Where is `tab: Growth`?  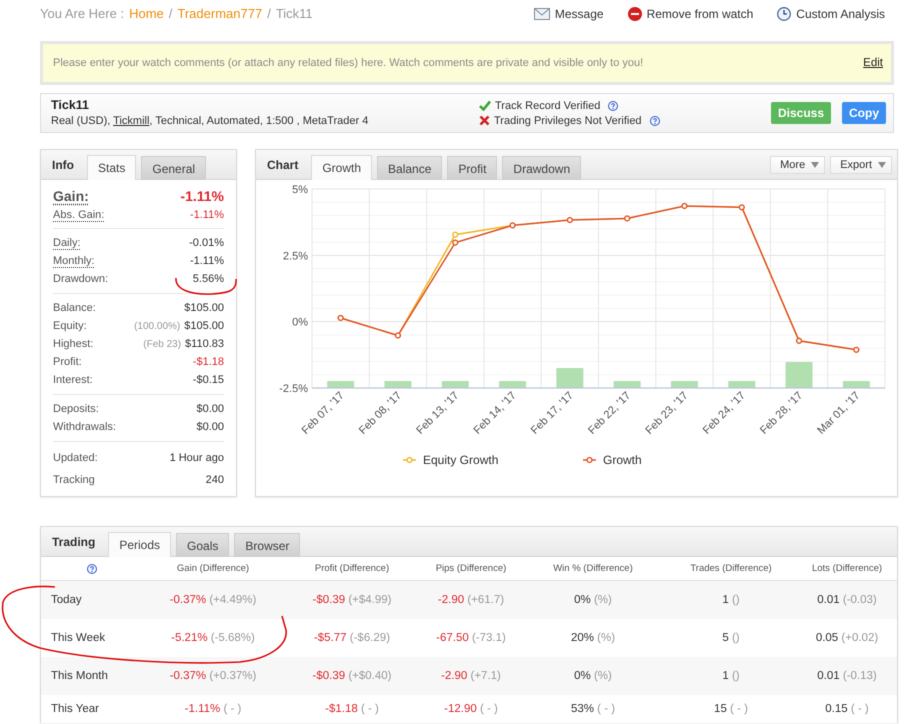
tab: Growth is located at coordinates (341, 167).